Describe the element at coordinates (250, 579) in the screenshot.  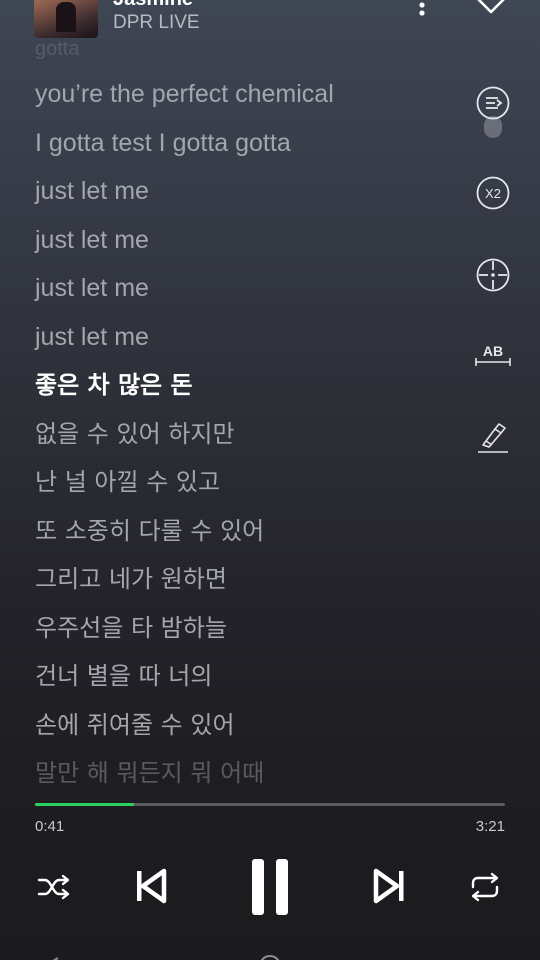
I see `lyric-line: 그리고 네가 원하면` at that location.